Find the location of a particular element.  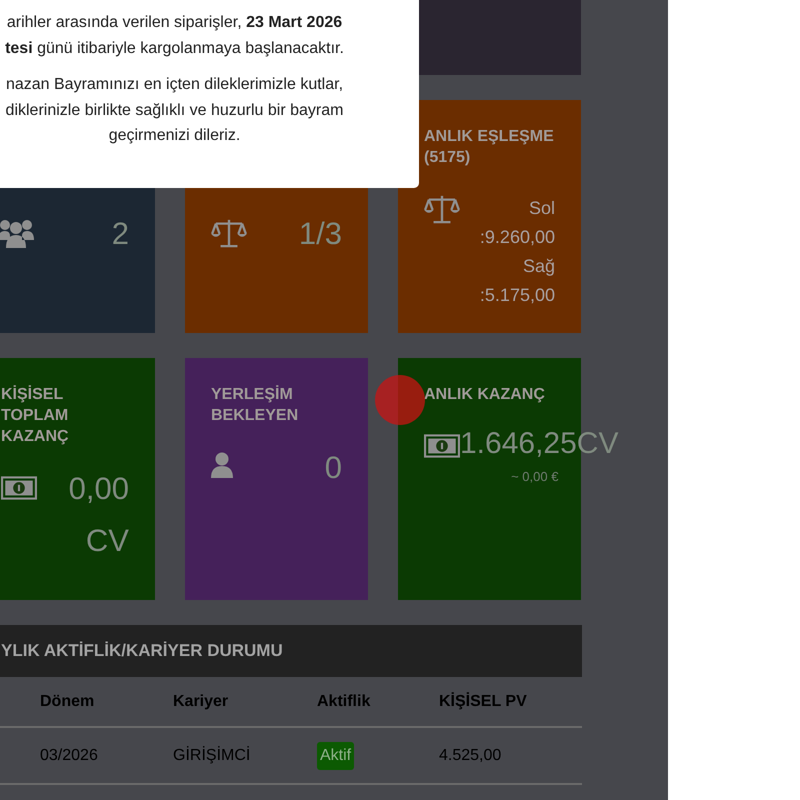

column-header: Dönem is located at coordinates (68, 701).